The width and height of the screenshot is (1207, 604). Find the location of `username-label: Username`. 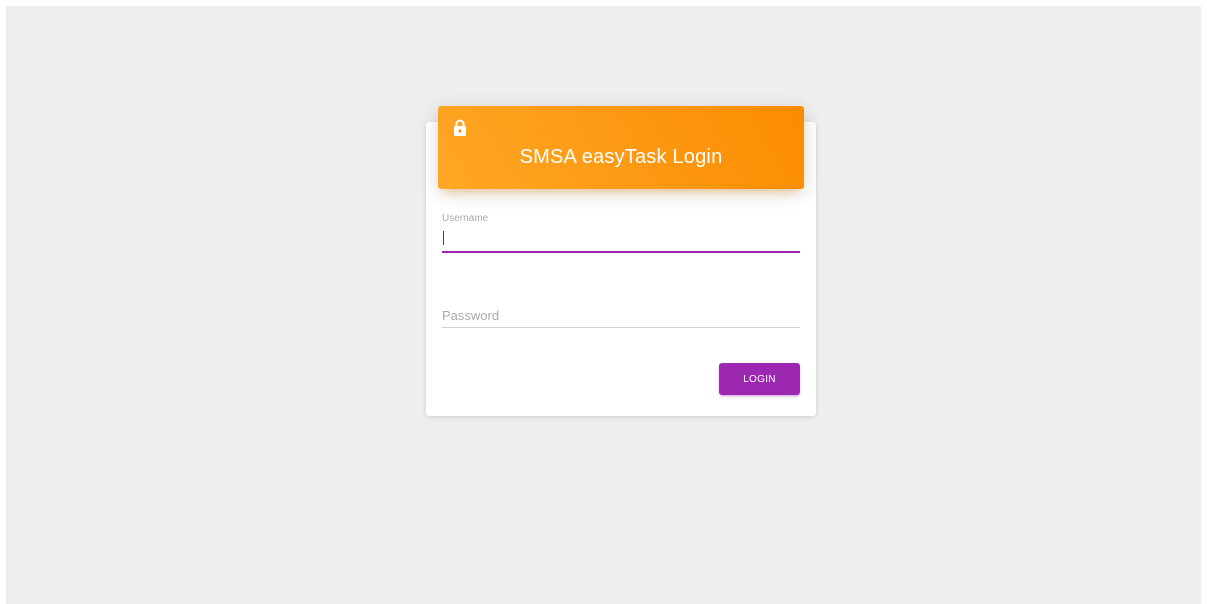

username-label: Username is located at coordinates (465, 218).